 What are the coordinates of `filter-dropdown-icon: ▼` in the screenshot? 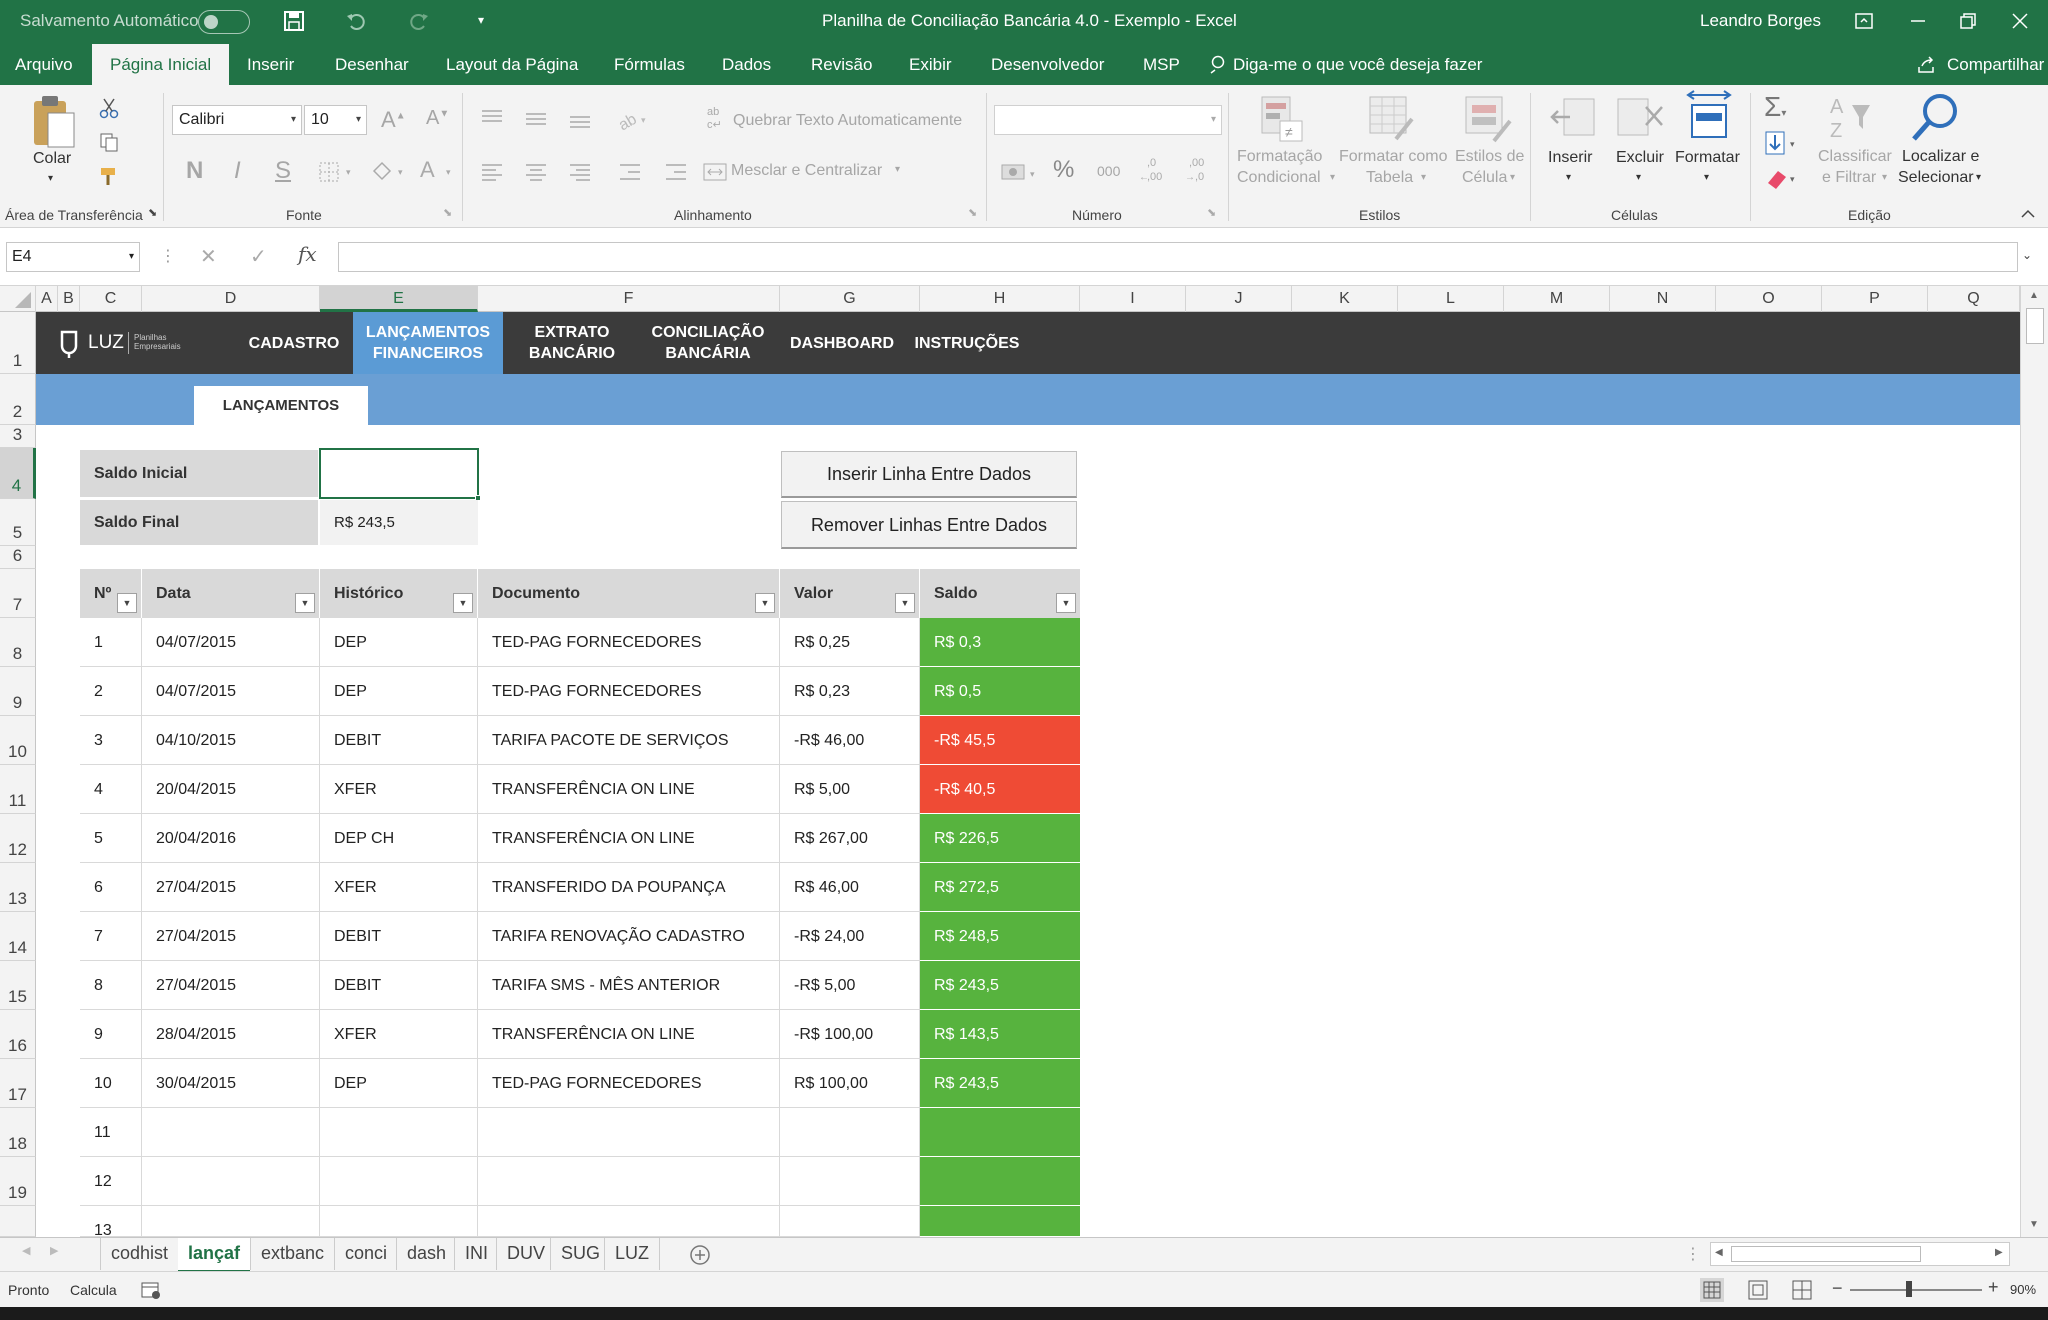 It's located at (905, 603).